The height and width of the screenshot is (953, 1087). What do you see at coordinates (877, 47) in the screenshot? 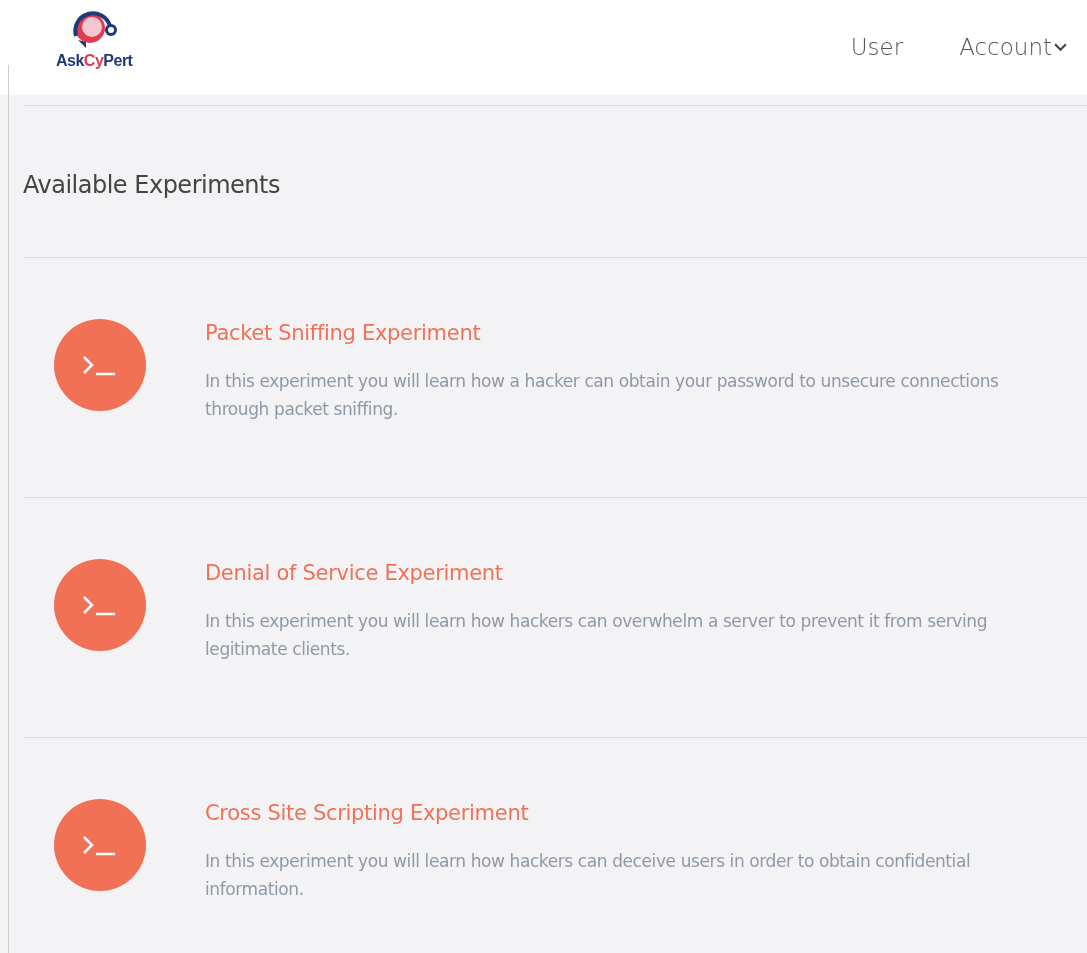
I see `nav-link: User` at bounding box center [877, 47].